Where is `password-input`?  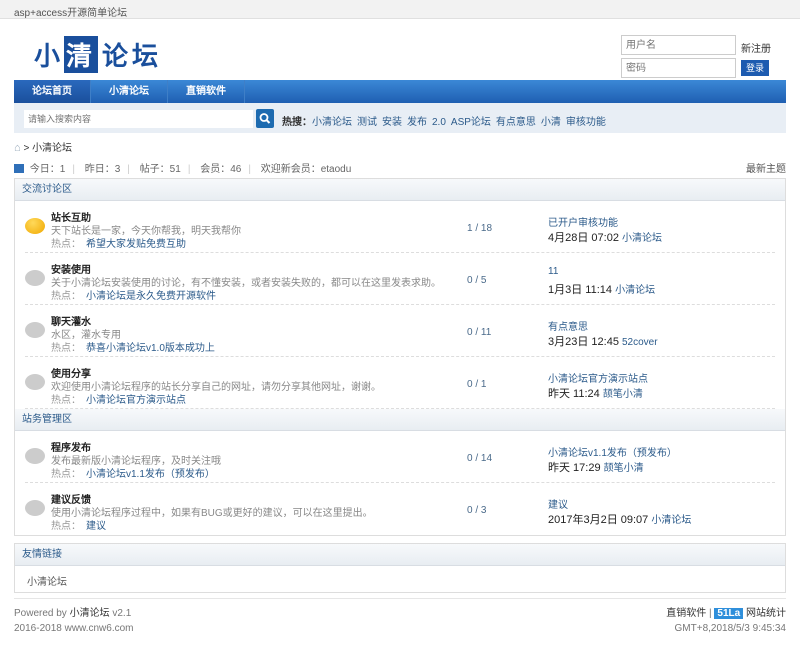 password-input is located at coordinates (678, 68).